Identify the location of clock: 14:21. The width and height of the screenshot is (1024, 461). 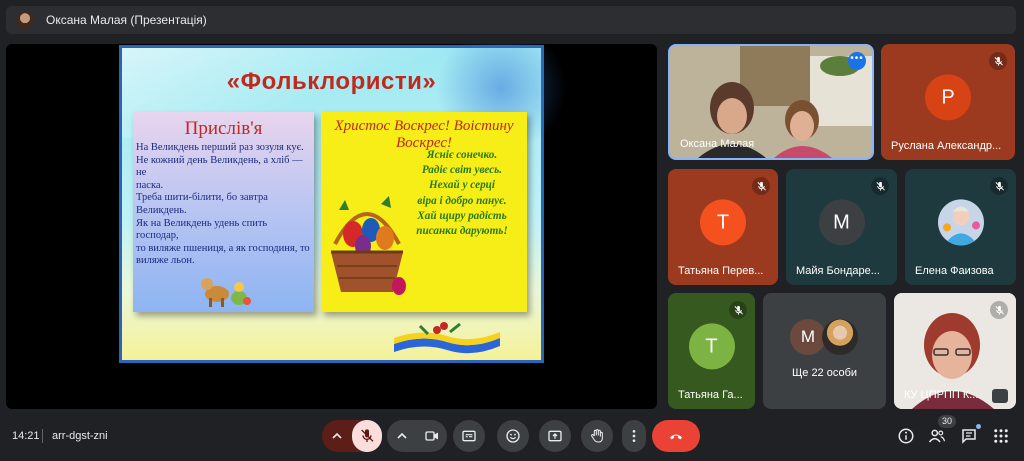
(26, 436).